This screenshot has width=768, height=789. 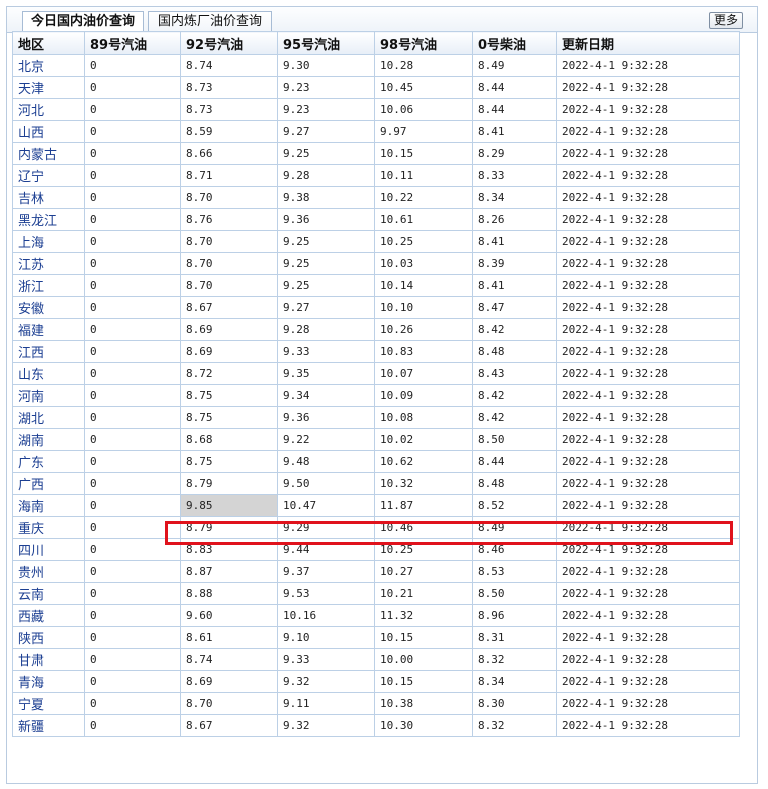 What do you see at coordinates (648, 43) in the screenshot?
I see `column-header-update-date: 更新日期` at bounding box center [648, 43].